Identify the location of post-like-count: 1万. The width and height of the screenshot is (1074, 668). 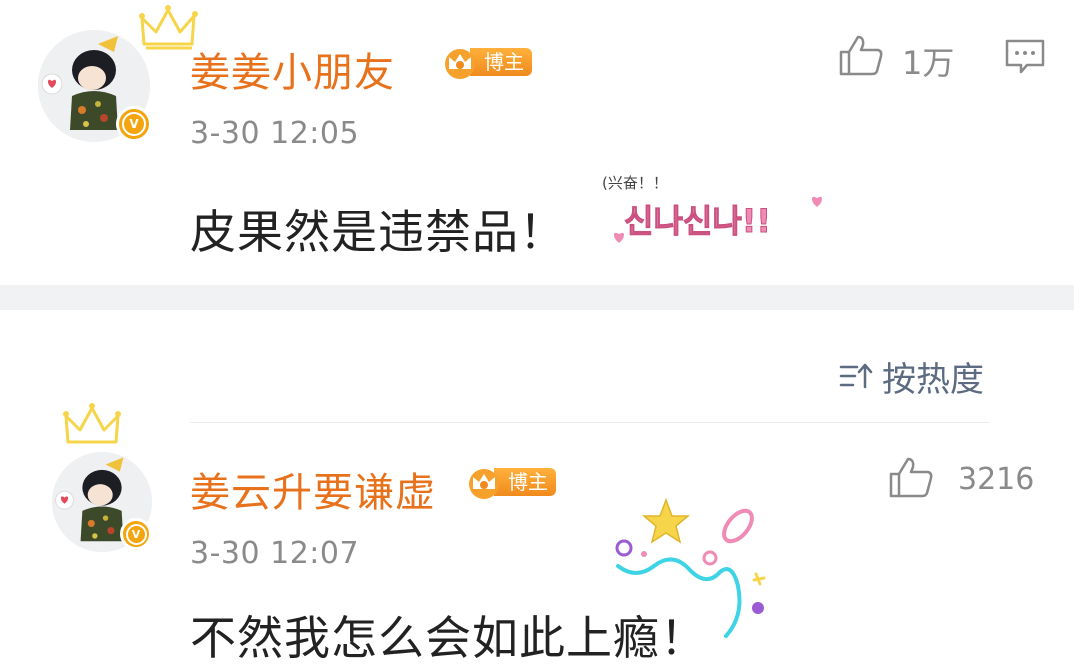
(928, 61).